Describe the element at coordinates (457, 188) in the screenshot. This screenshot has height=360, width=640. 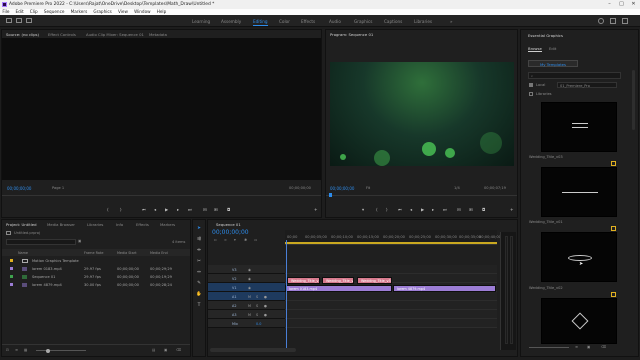
I see `resolution-select: 1/4` at that location.